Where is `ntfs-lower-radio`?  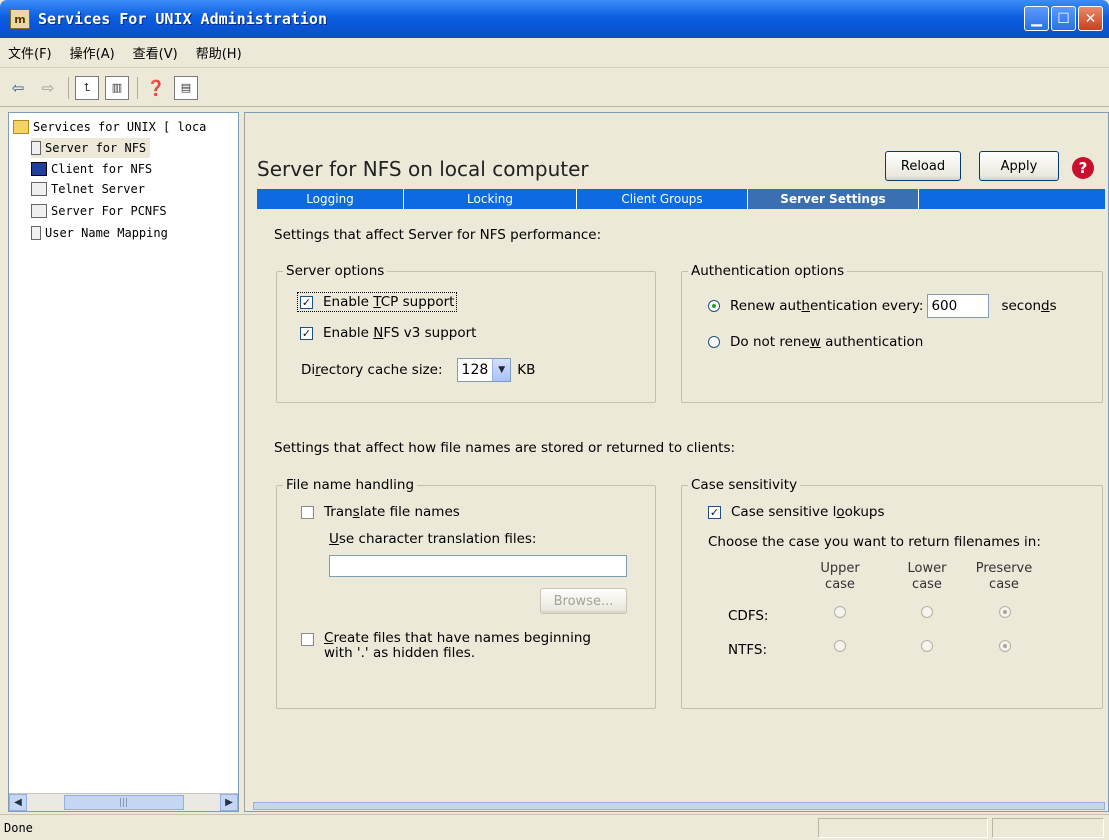
ntfs-lower-radio is located at coordinates (932, 646).